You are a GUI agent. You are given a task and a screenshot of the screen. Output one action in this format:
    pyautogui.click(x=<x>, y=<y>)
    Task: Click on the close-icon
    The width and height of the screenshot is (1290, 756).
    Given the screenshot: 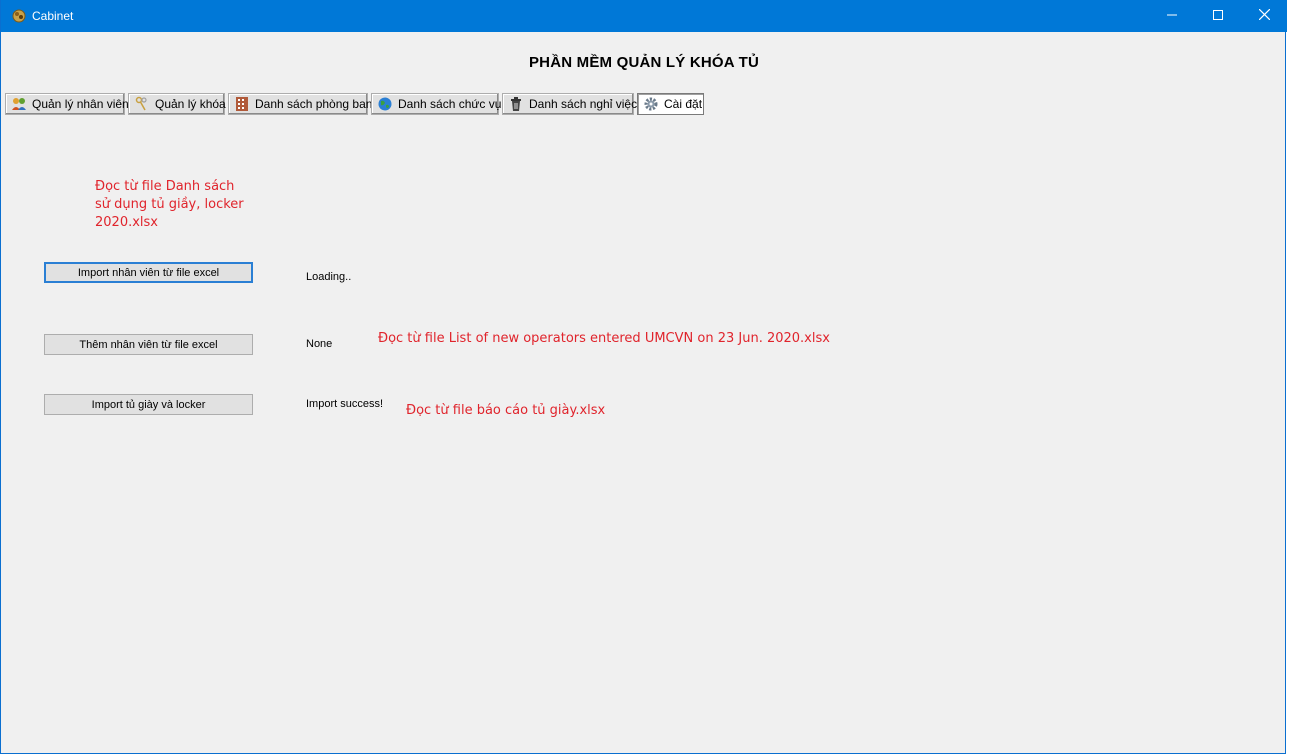 What is the action you would take?
    pyautogui.click(x=1264, y=16)
    